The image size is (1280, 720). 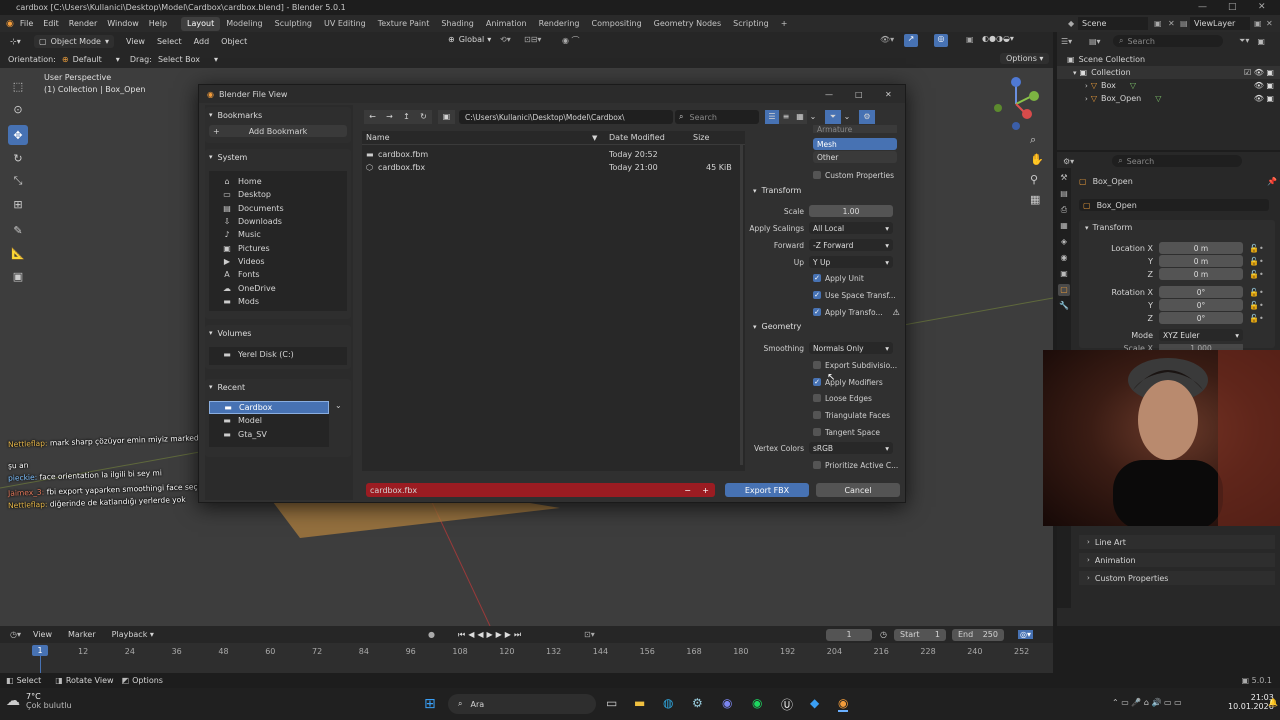 What do you see at coordinates (701, 137) in the screenshot?
I see `column-size-header: Size` at bounding box center [701, 137].